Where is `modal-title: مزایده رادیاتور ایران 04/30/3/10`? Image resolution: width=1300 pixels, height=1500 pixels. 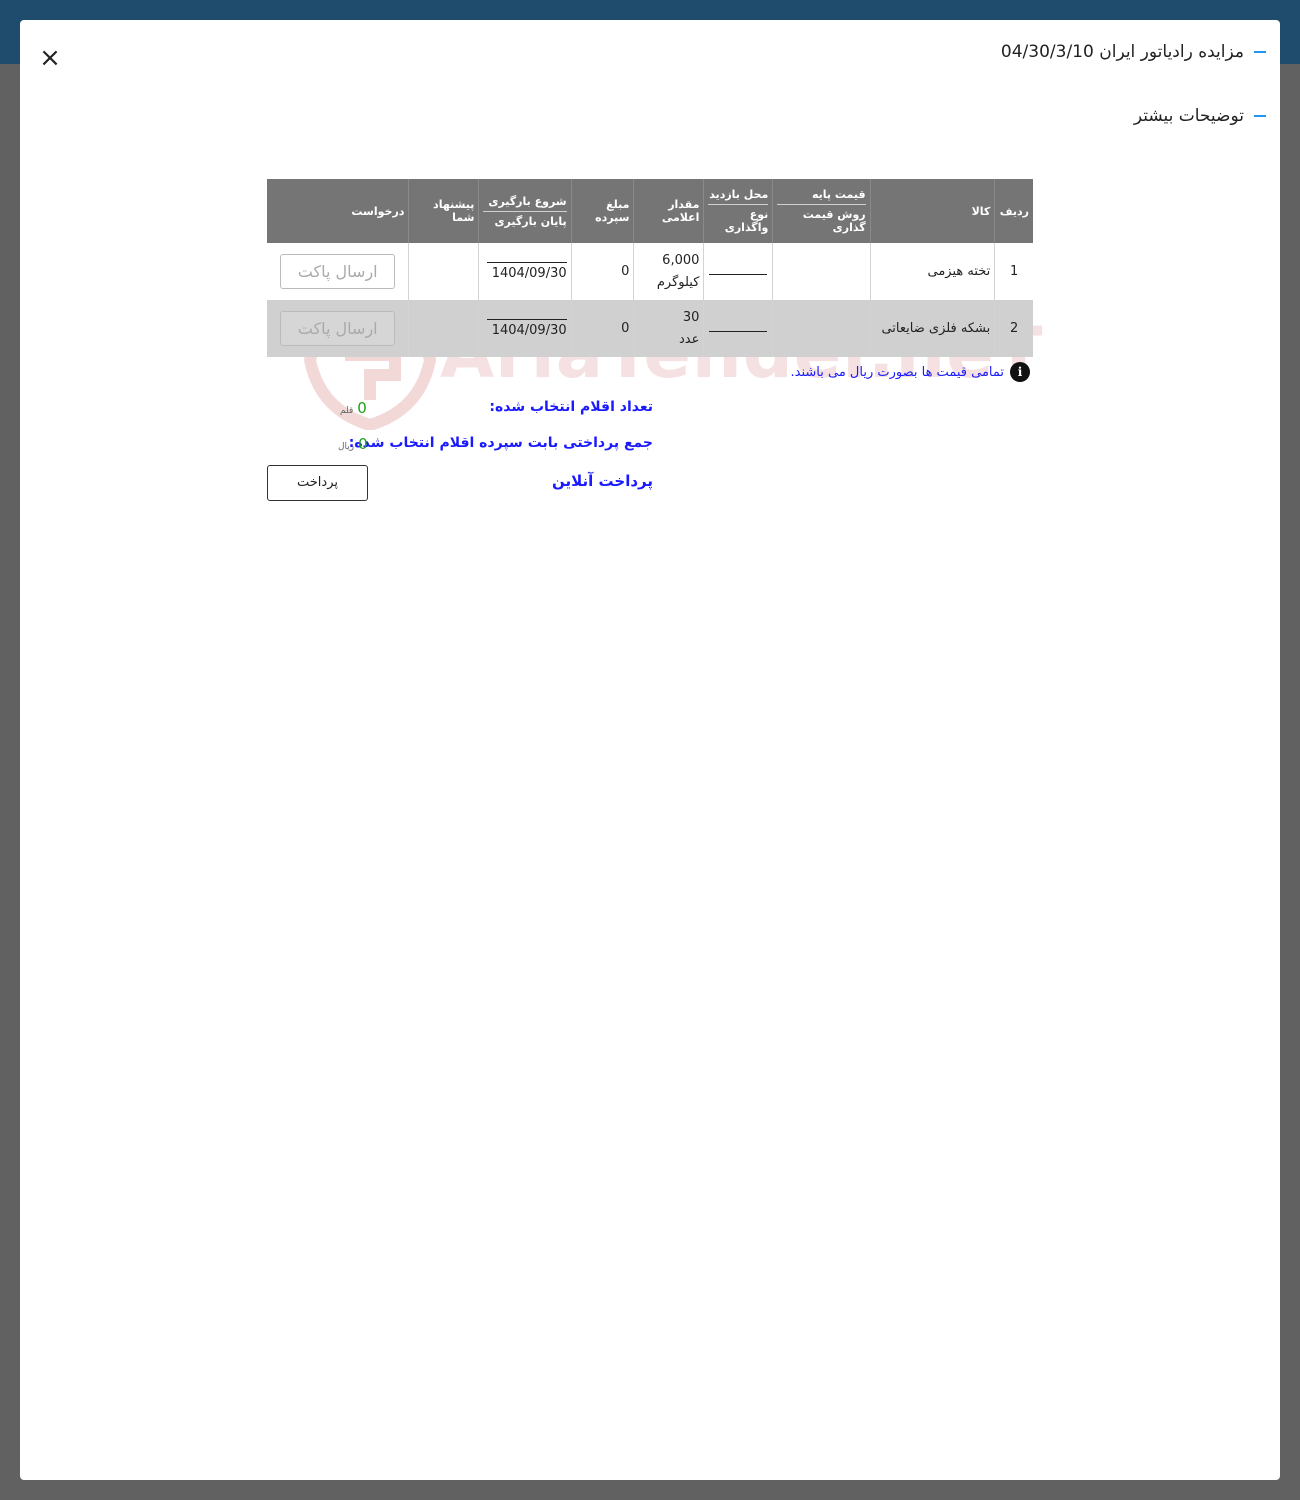
modal-title: مزایده رادیاتور ایران 04/30/3/10 is located at coordinates (1133, 52).